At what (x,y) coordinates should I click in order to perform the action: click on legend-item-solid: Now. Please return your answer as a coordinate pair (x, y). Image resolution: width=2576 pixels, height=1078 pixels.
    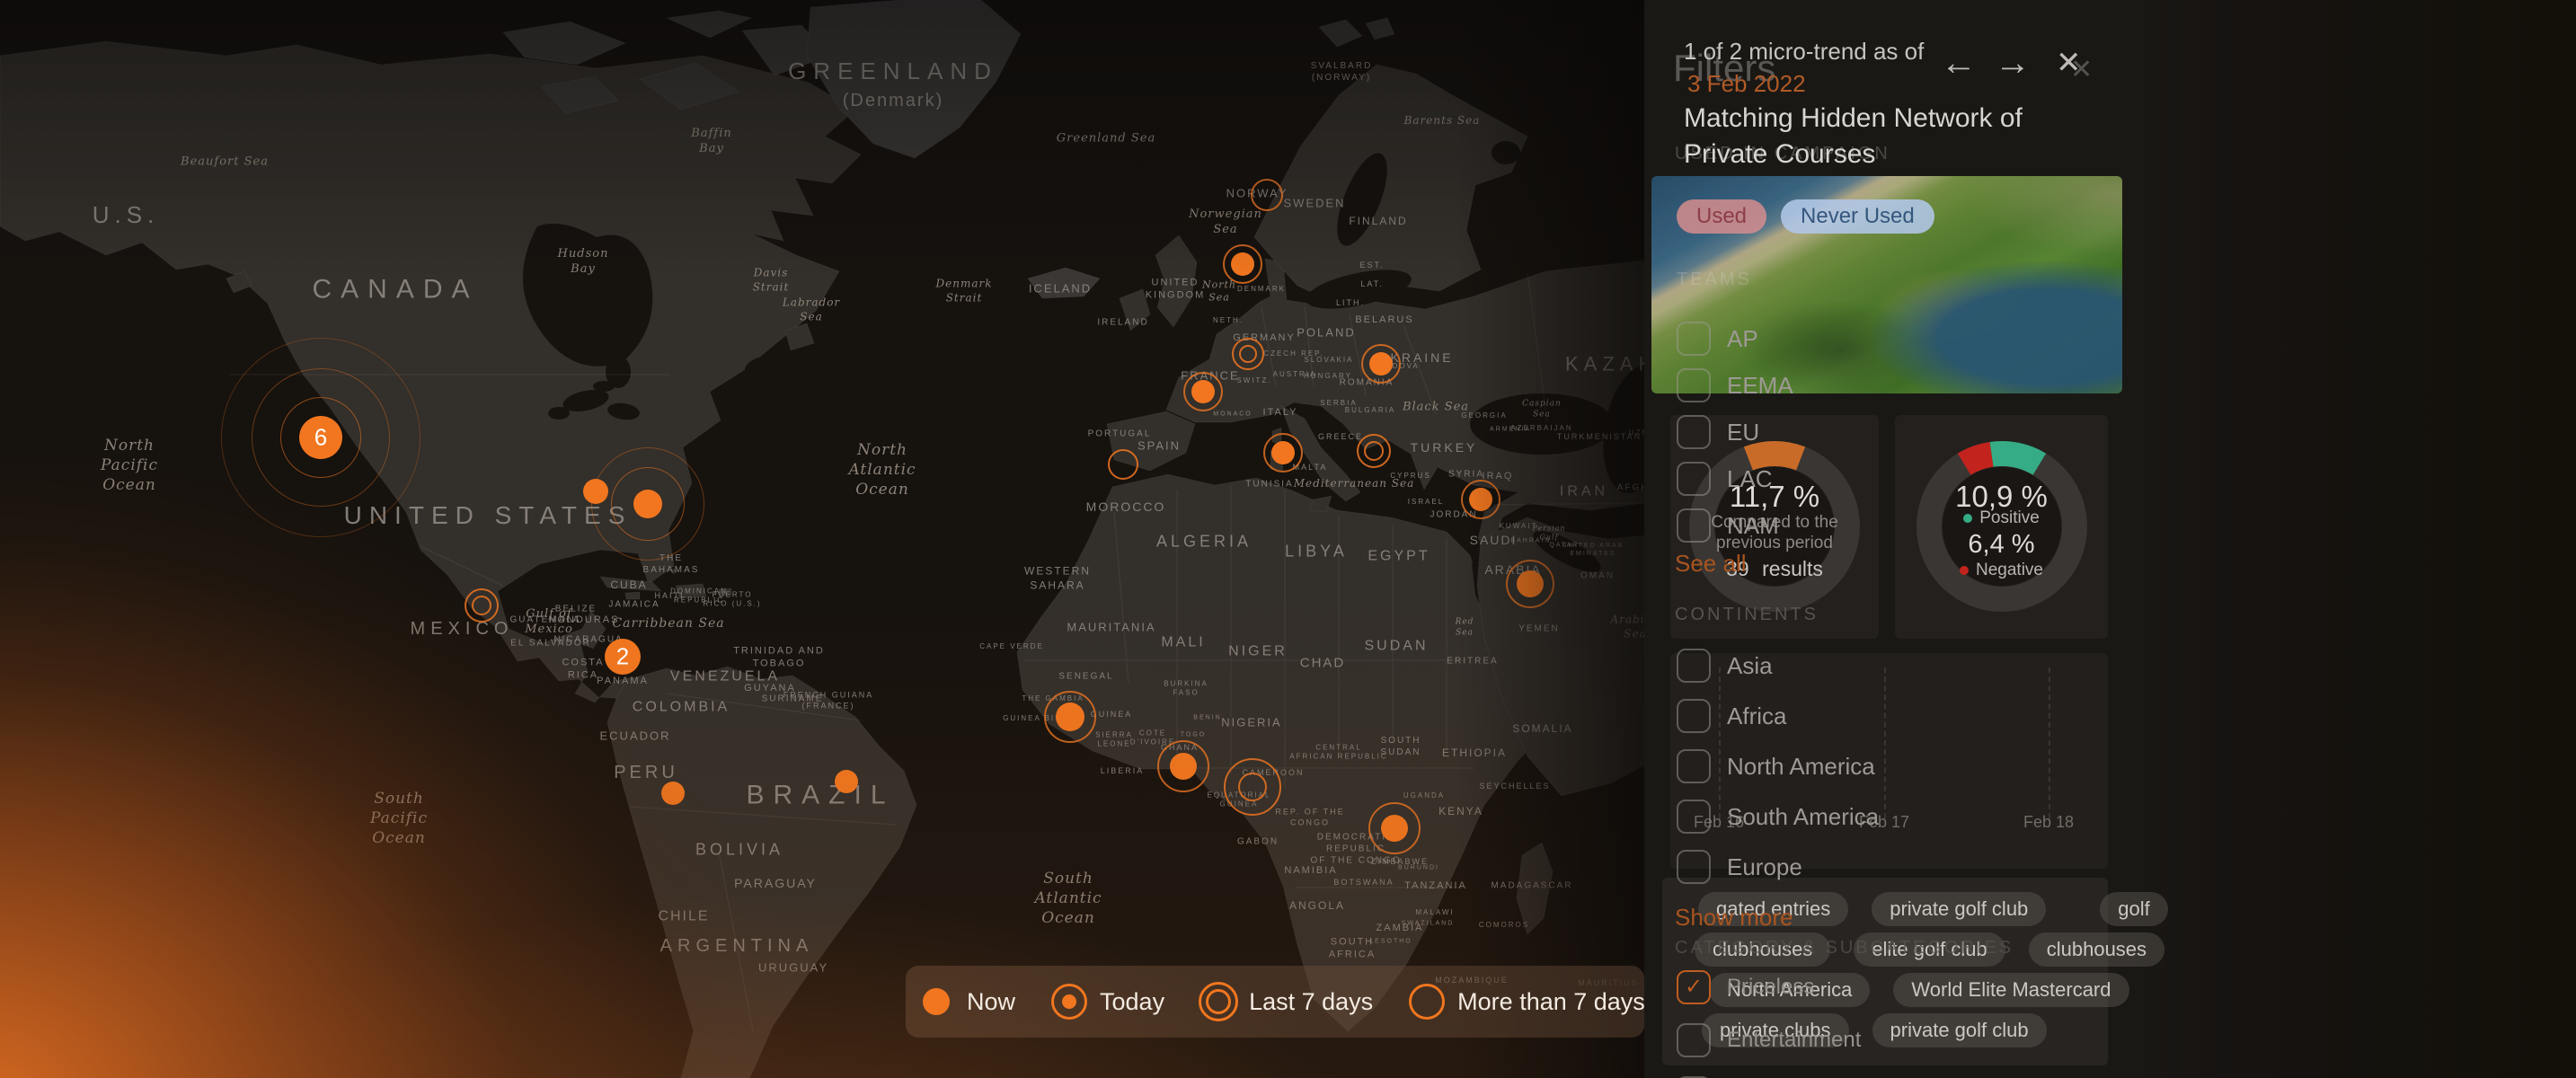
    Looking at the image, I should click on (966, 1002).